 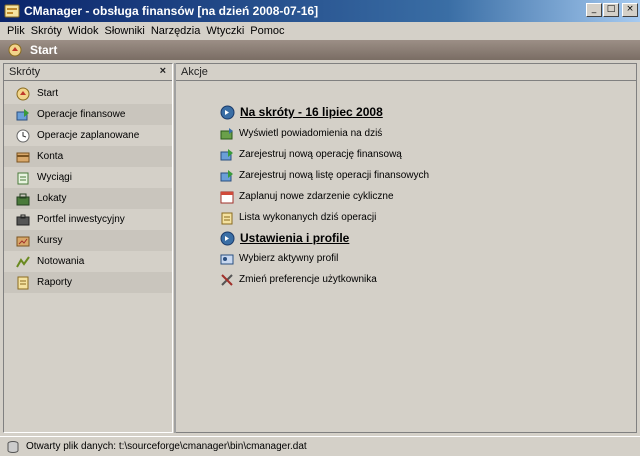 I want to click on notifications-icon, so click(x=226, y=133).